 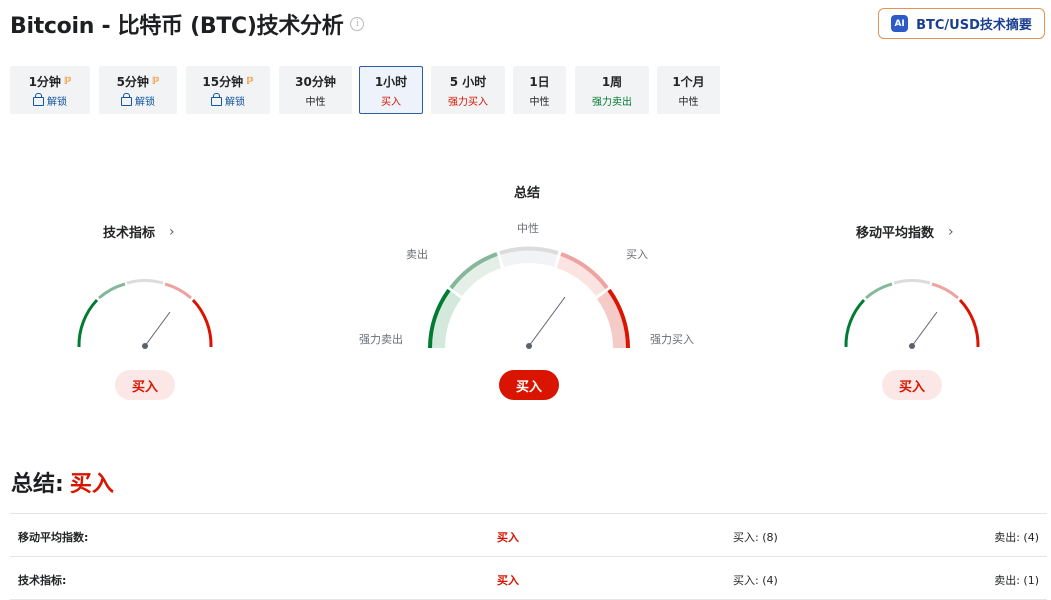 I want to click on row-sell-count: 卖出: (1), so click(x=1016, y=580).